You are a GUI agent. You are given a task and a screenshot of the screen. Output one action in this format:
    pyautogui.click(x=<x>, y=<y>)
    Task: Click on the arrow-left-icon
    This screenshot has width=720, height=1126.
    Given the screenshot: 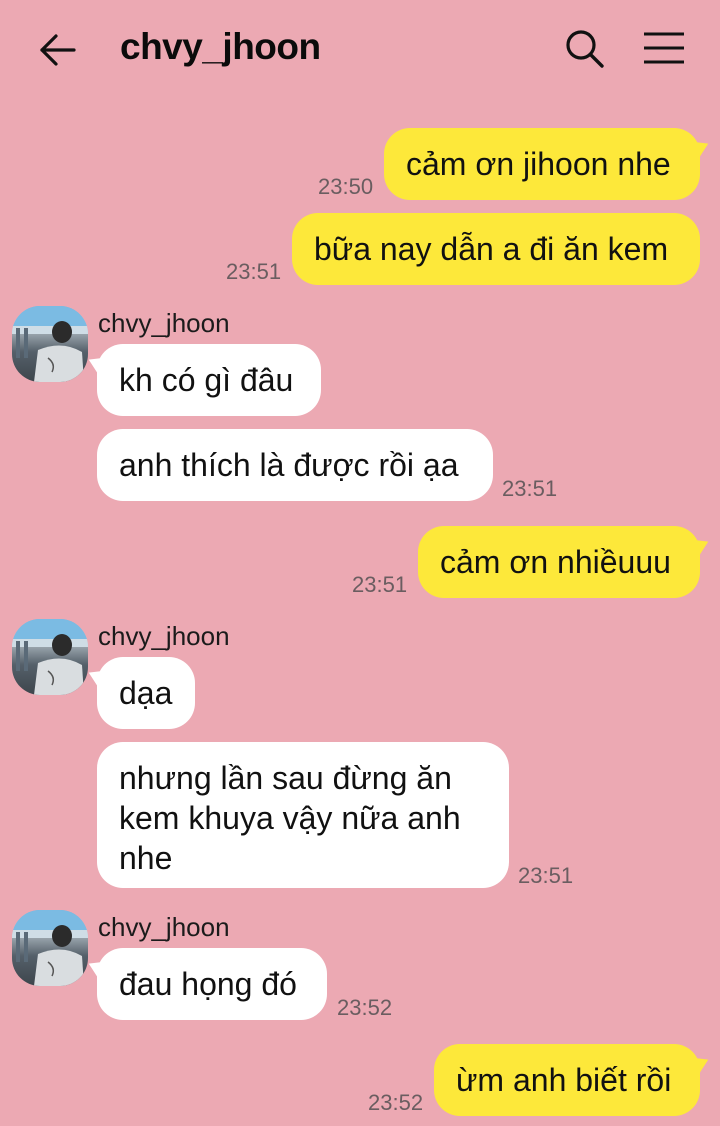 What is the action you would take?
    pyautogui.click(x=58, y=50)
    